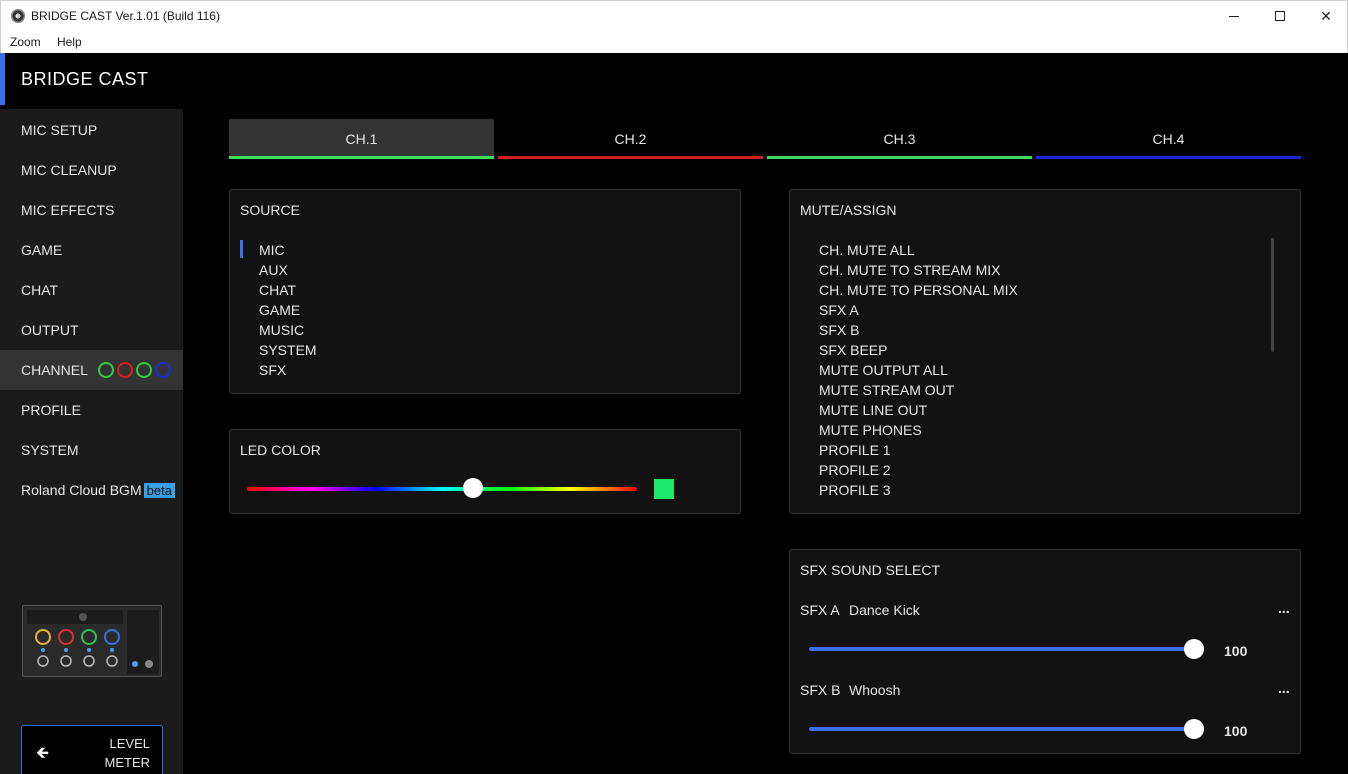 This screenshot has width=1348, height=774. What do you see at coordinates (1168, 157) in the screenshot?
I see `tab-underline` at bounding box center [1168, 157].